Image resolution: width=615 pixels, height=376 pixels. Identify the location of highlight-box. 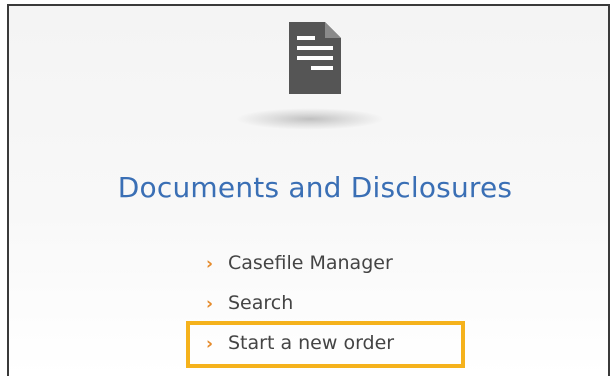
(325, 344).